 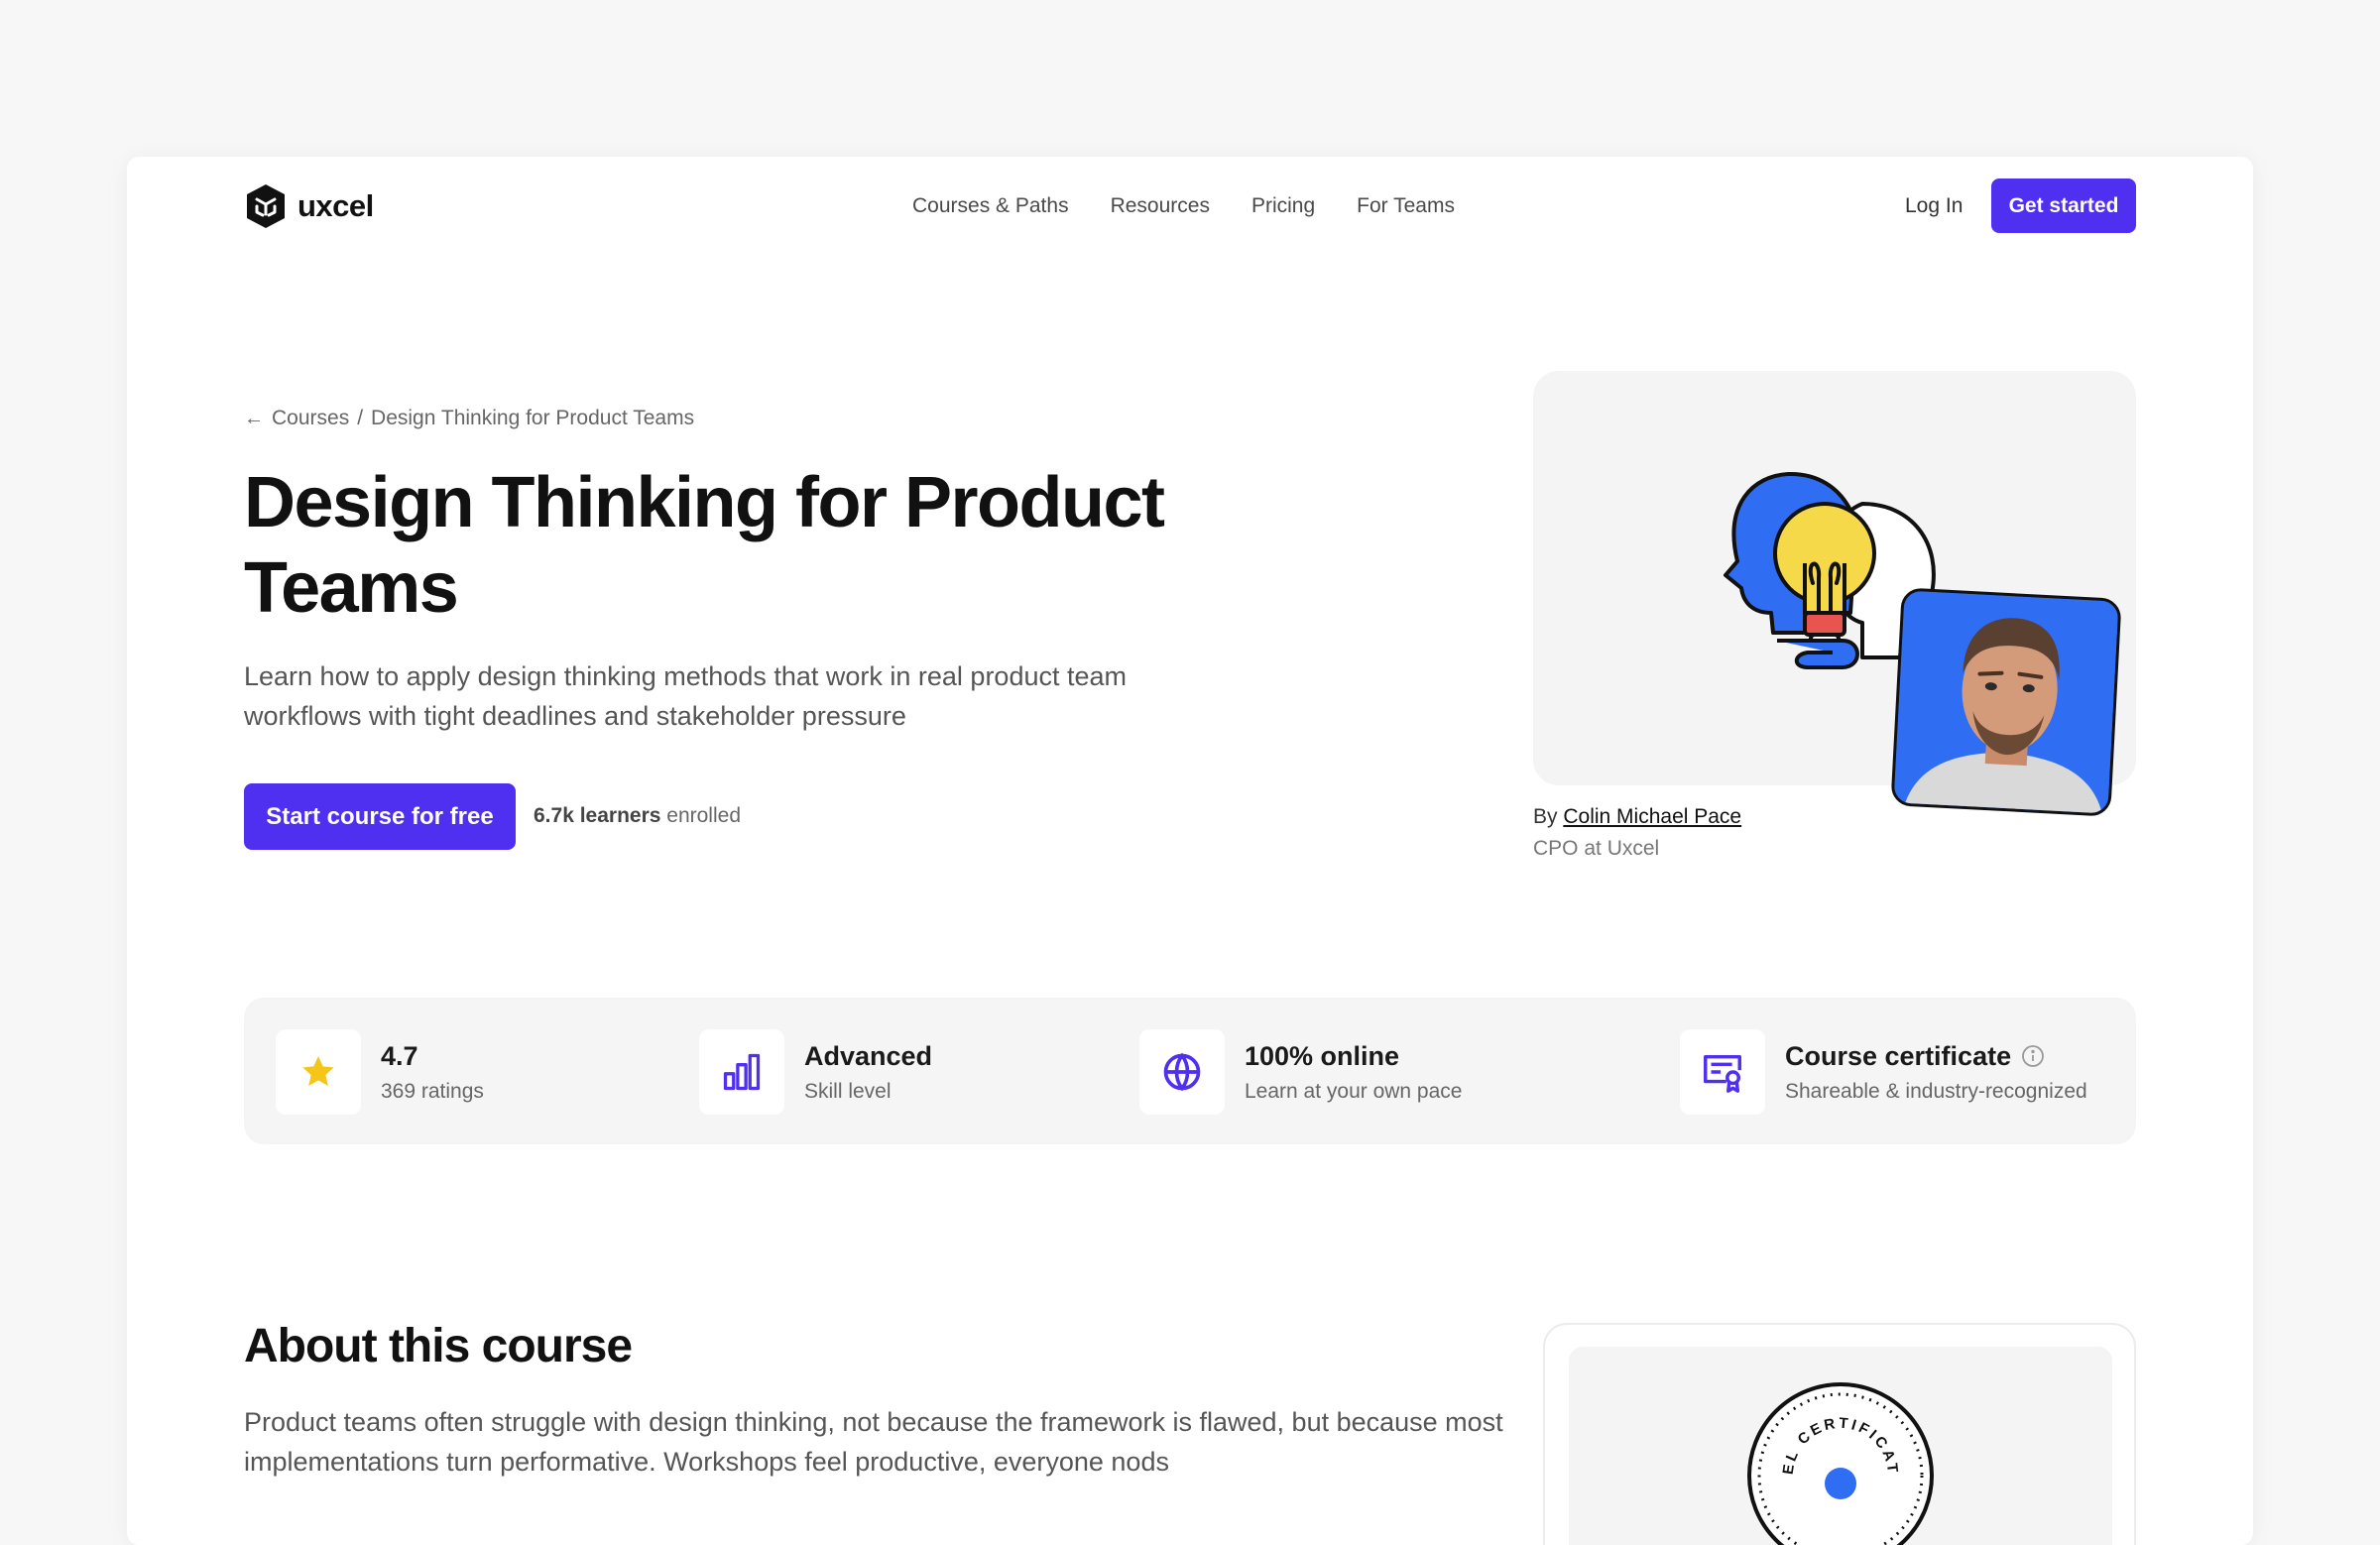 What do you see at coordinates (815, 1072) in the screenshot?
I see `stat-skill-level: Advanced Skill level` at bounding box center [815, 1072].